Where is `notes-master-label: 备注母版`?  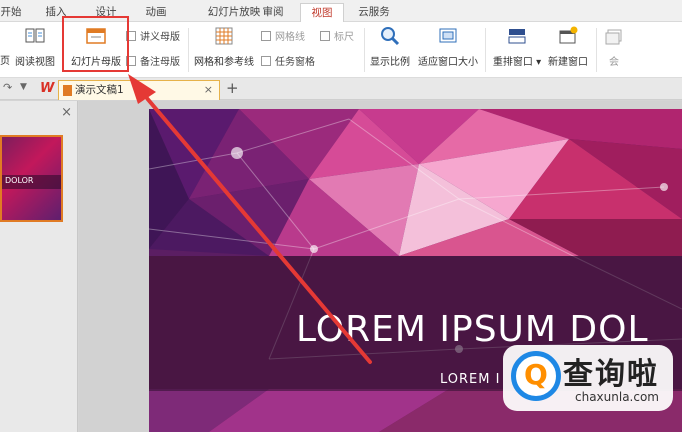 notes-master-label: 备注母版 is located at coordinates (160, 62).